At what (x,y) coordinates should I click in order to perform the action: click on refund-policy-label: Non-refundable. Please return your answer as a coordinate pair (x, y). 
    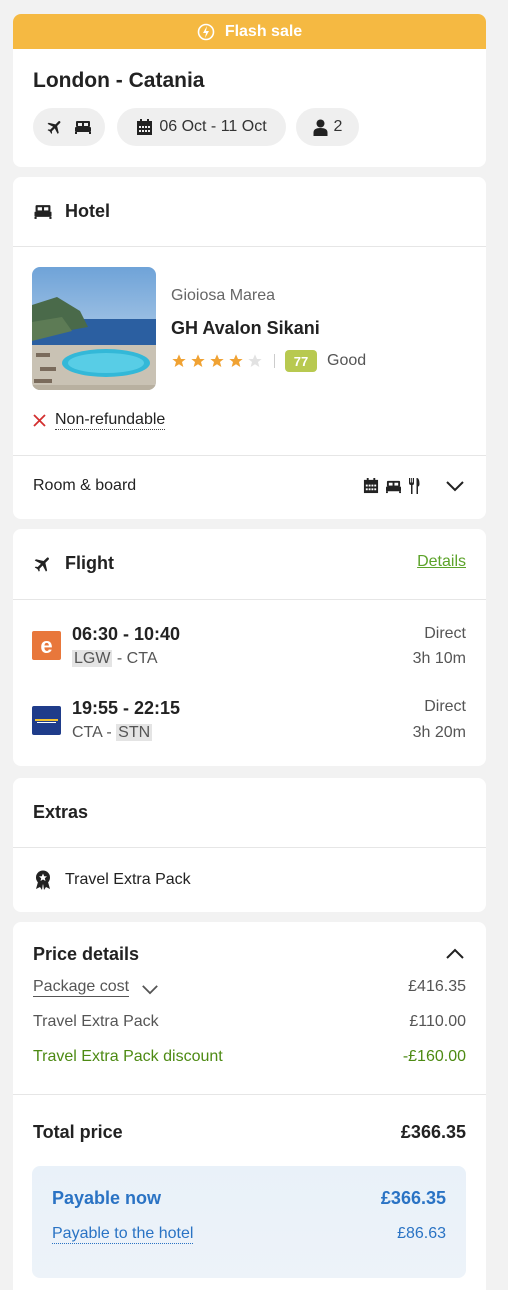
    Looking at the image, I should click on (110, 420).